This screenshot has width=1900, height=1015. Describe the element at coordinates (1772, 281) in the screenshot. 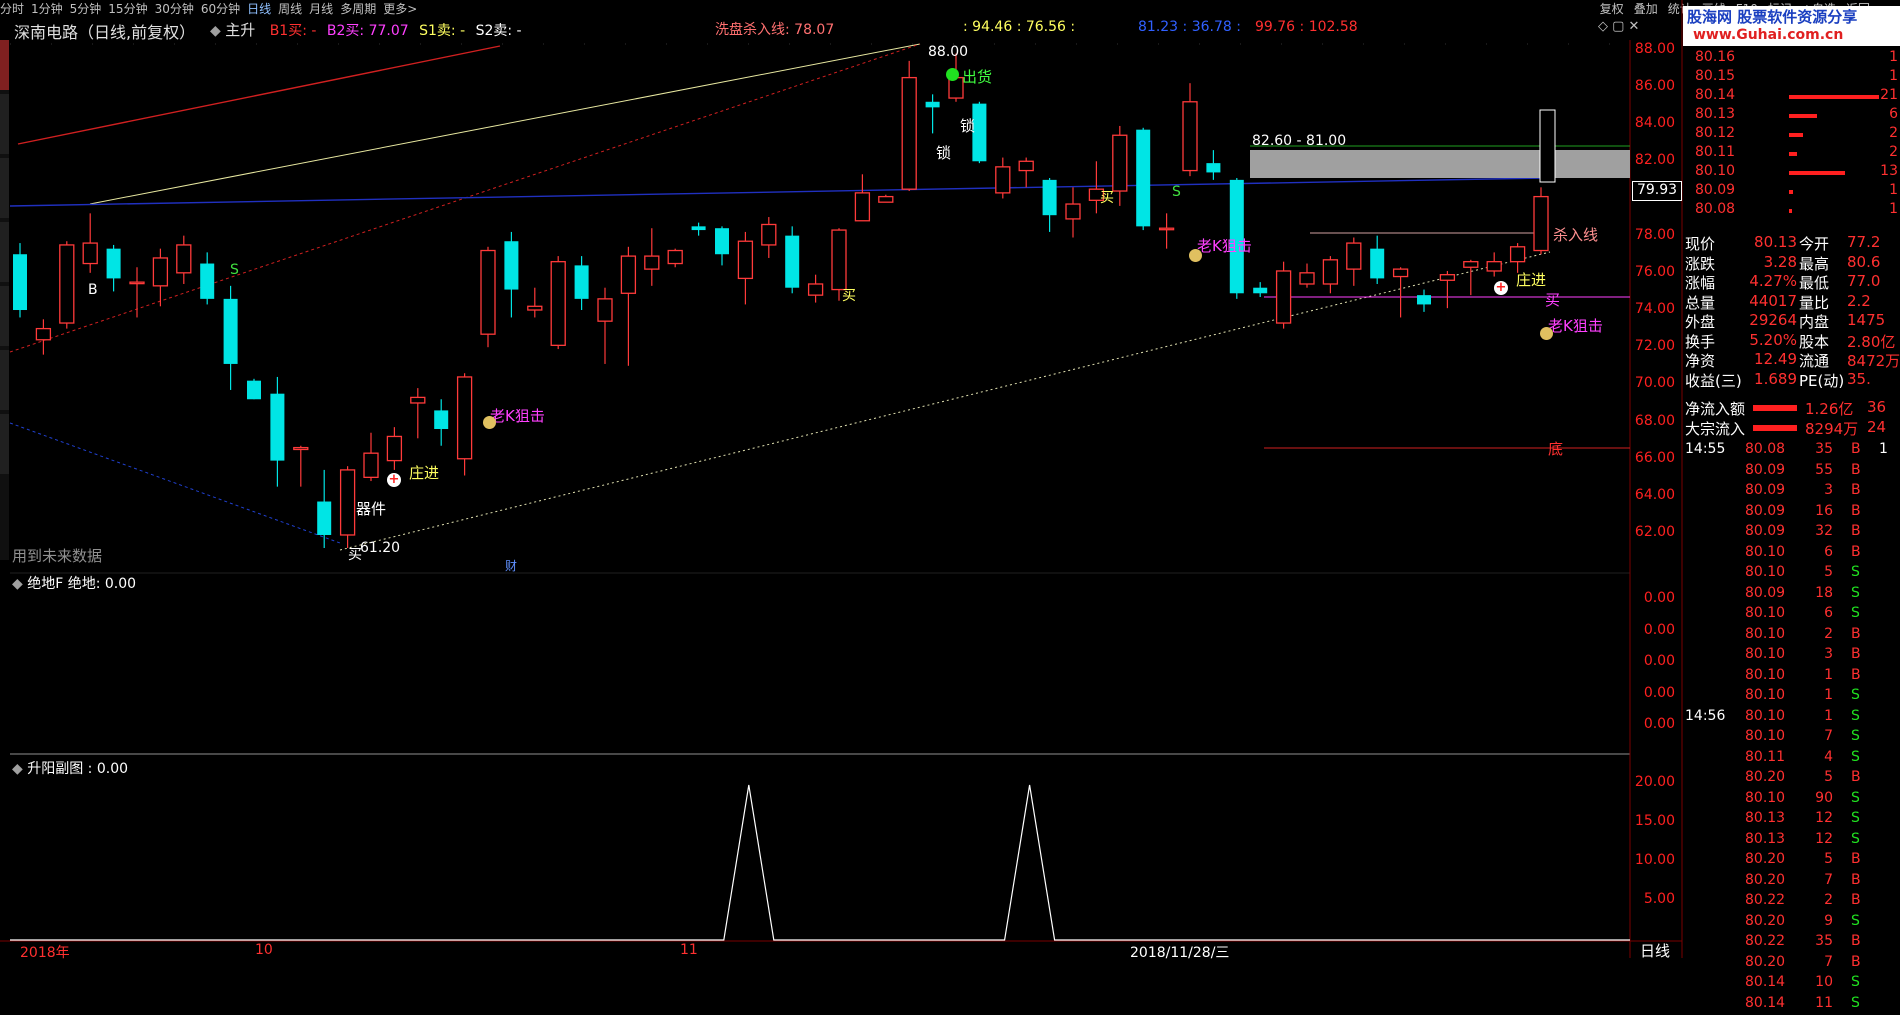

I see `quote-value: 4.27%` at that location.